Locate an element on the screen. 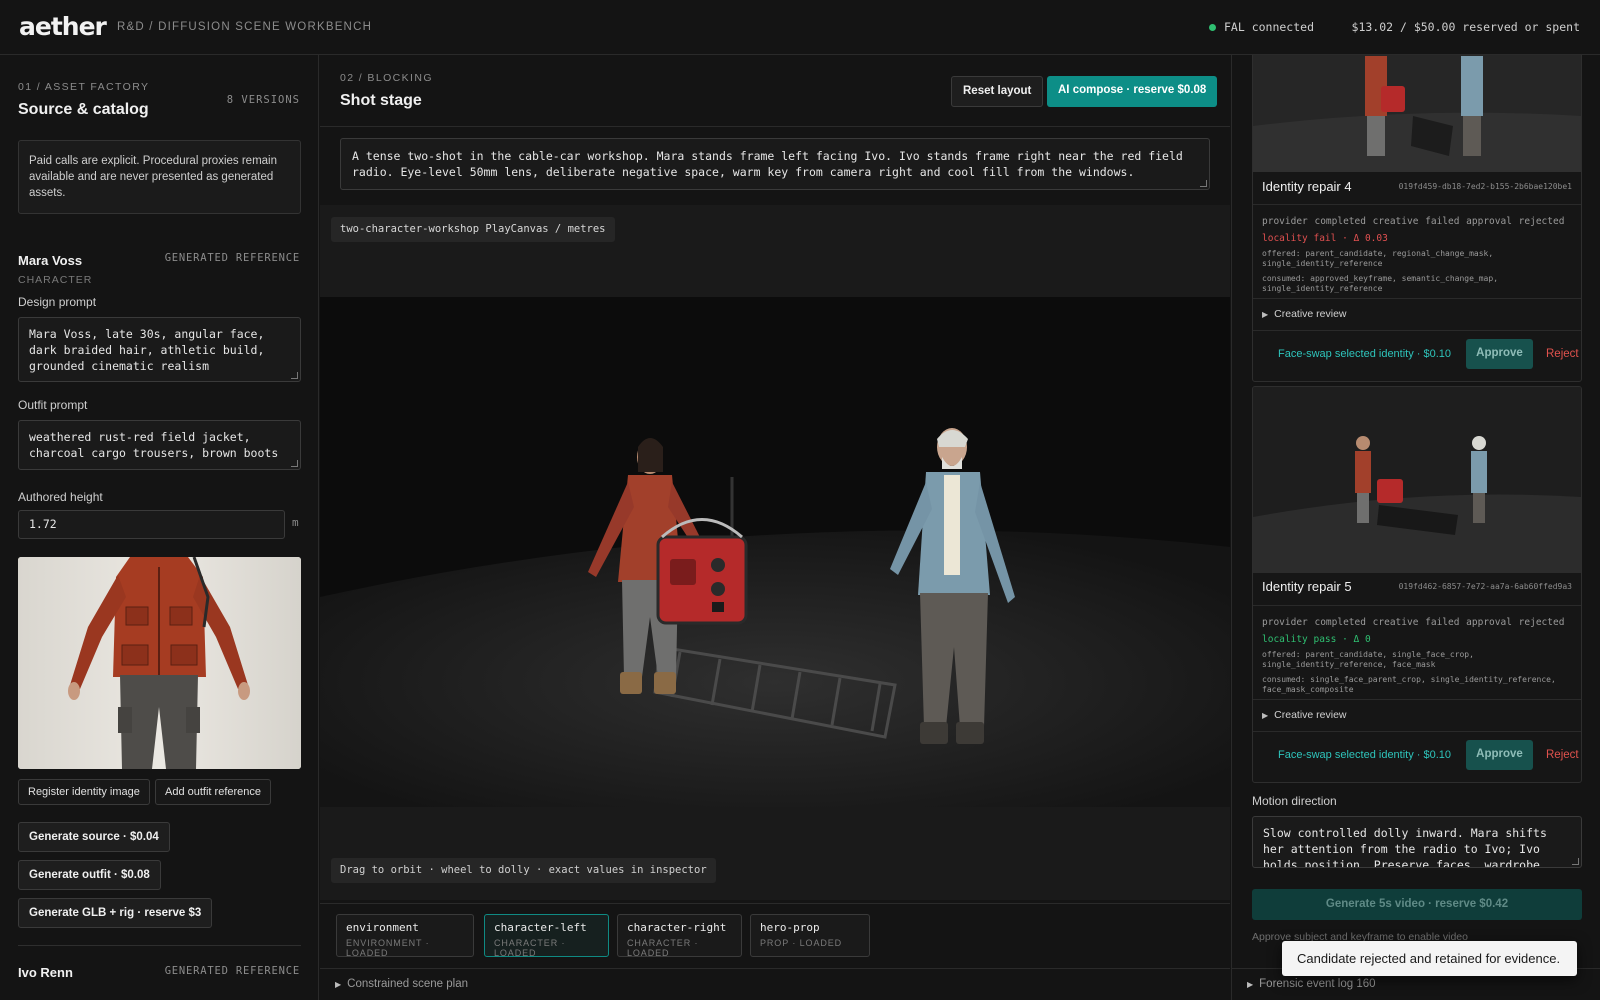 This screenshot has height=1000, width=1600. reset-layout-button: Reset layout is located at coordinates (997, 91).